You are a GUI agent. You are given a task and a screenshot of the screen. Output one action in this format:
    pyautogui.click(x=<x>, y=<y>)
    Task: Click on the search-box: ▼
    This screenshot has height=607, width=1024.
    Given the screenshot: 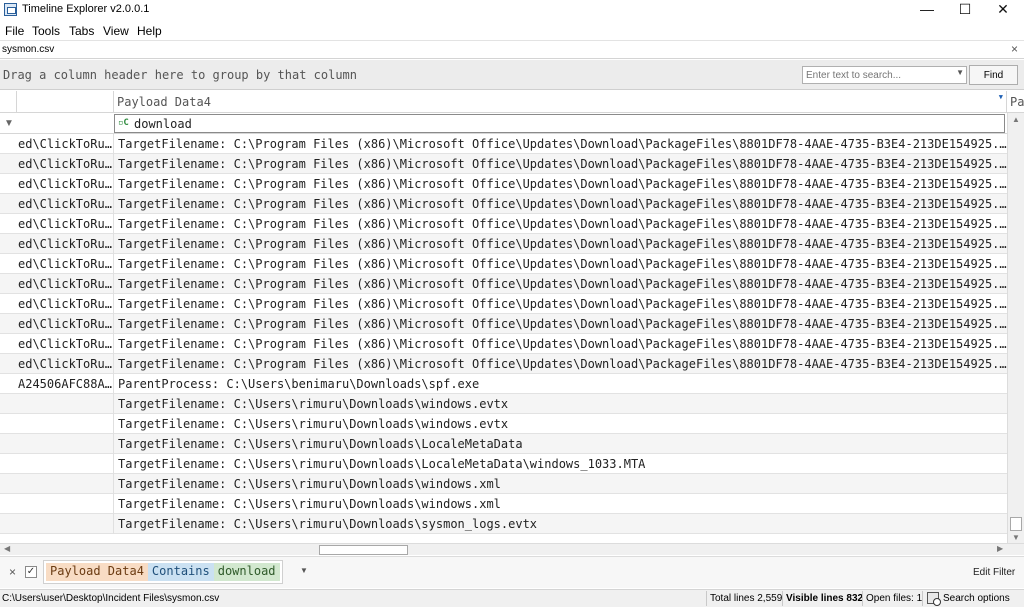 What is the action you would take?
    pyautogui.click(x=884, y=75)
    